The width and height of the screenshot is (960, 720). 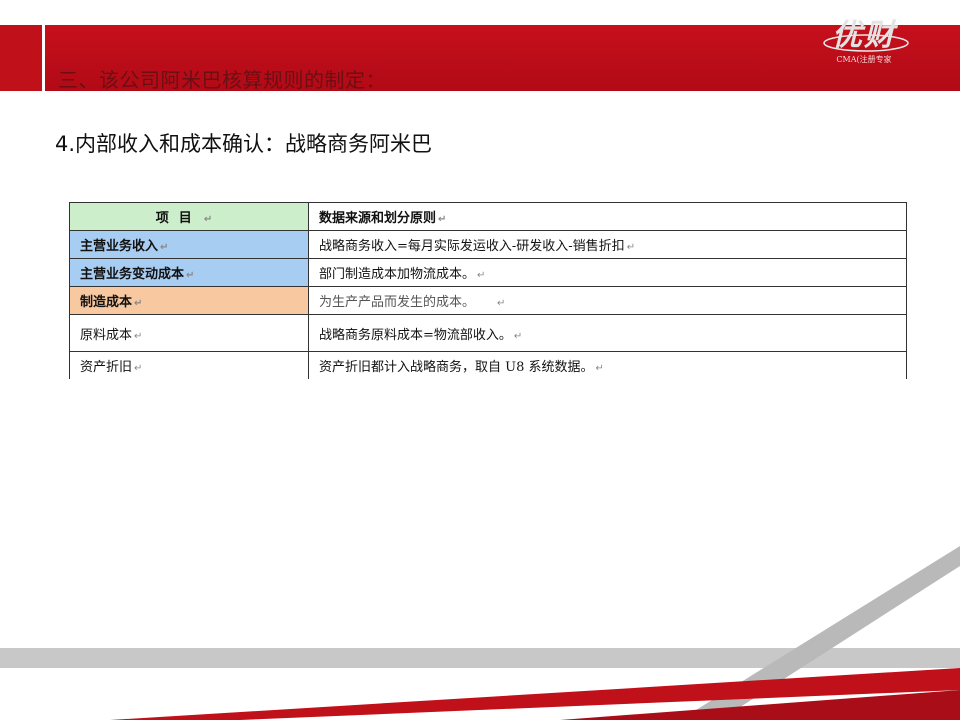 What do you see at coordinates (189, 300) in the screenshot?
I see `row-item-cell: 制造成本 ↵` at bounding box center [189, 300].